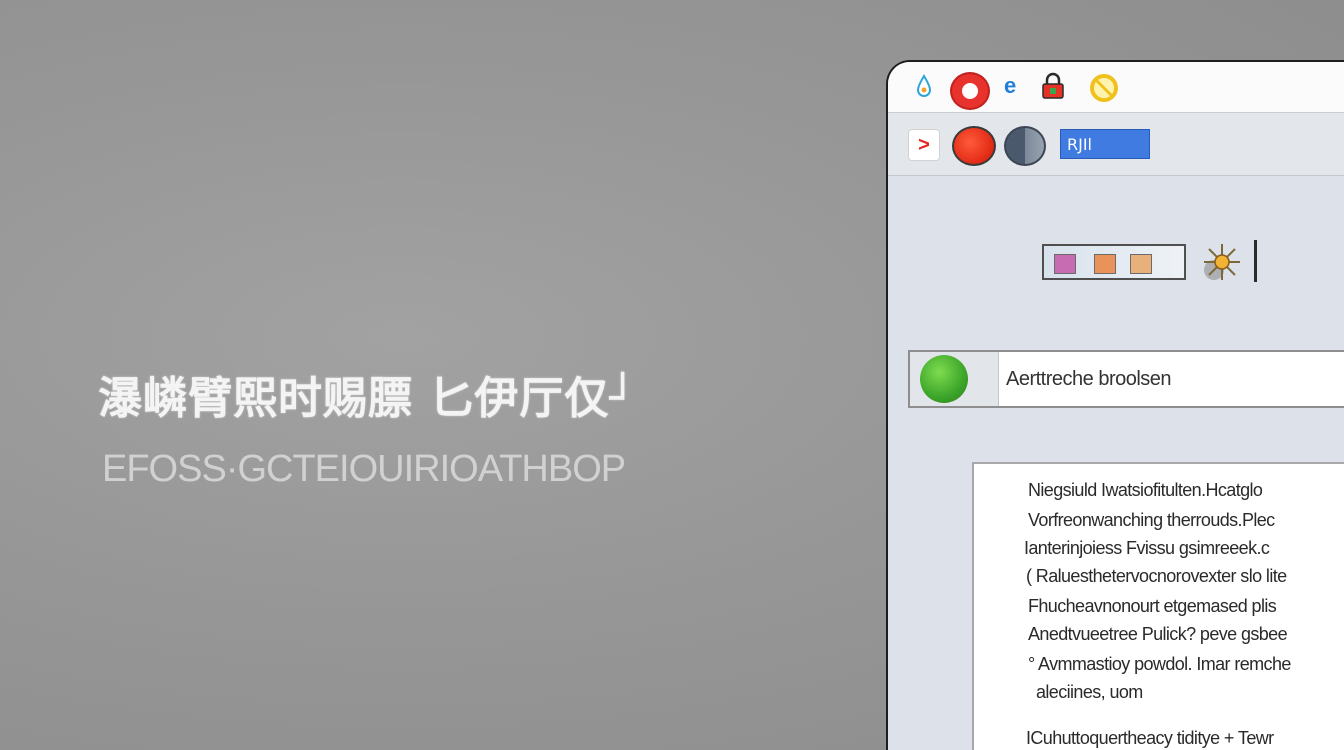 The width and height of the screenshot is (1344, 750). What do you see at coordinates (1025, 146) in the screenshot?
I see `theme-toggle-icon` at bounding box center [1025, 146].